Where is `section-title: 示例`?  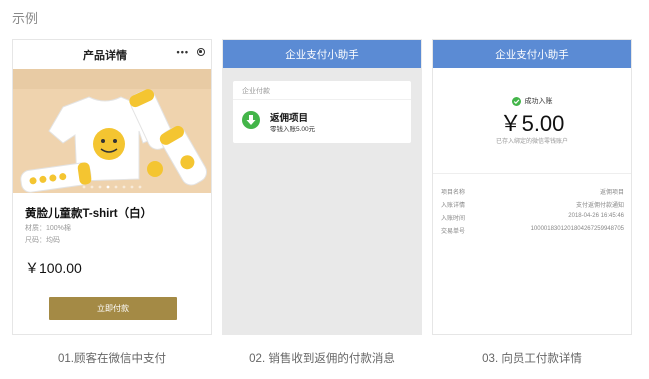 section-title: 示例 is located at coordinates (25, 18).